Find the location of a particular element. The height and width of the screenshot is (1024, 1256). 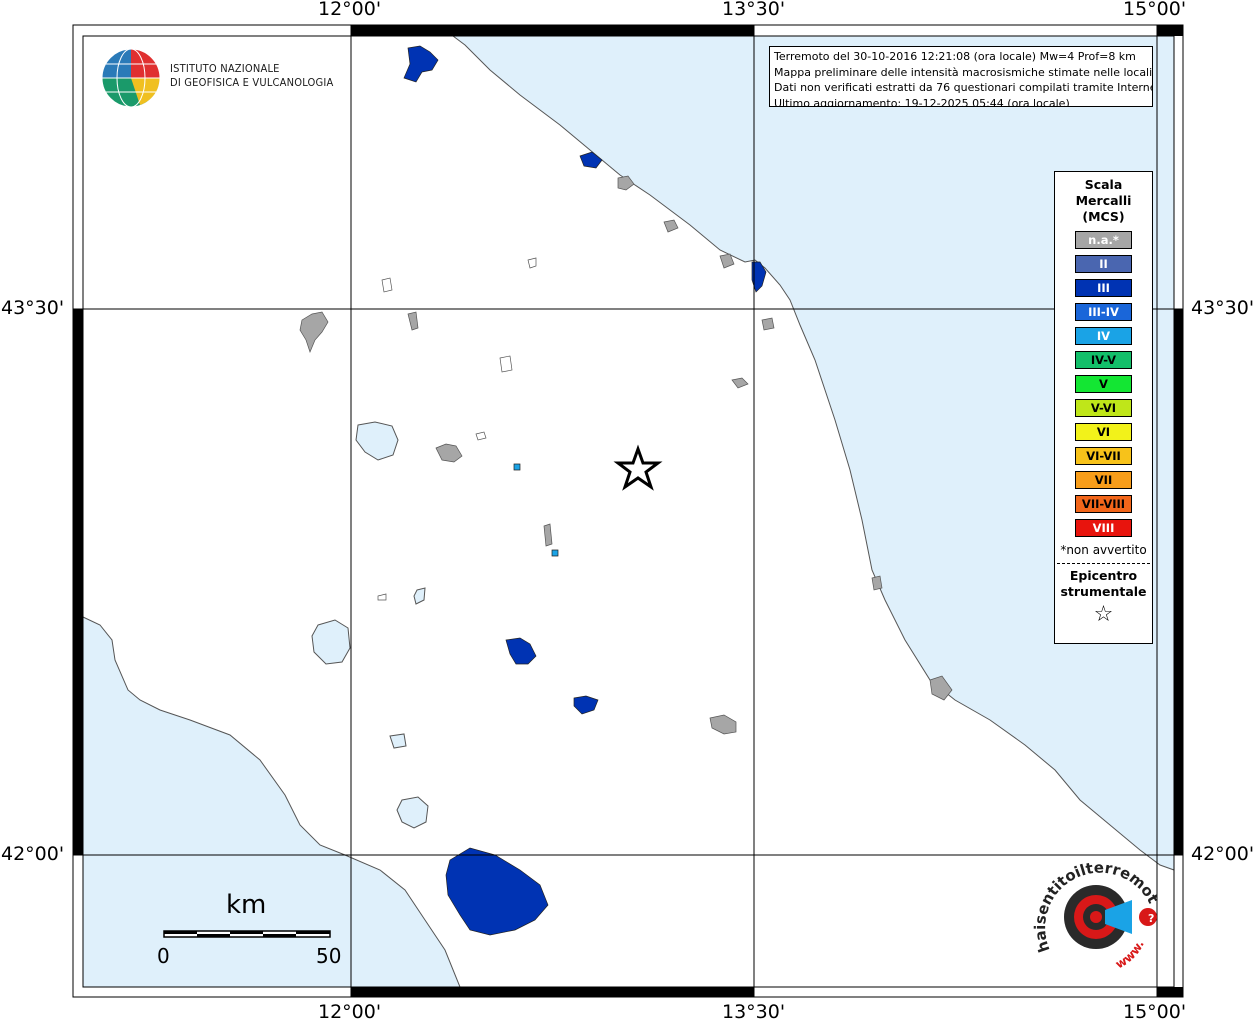

badge-url-prefix: www. is located at coordinates (1130, 954).